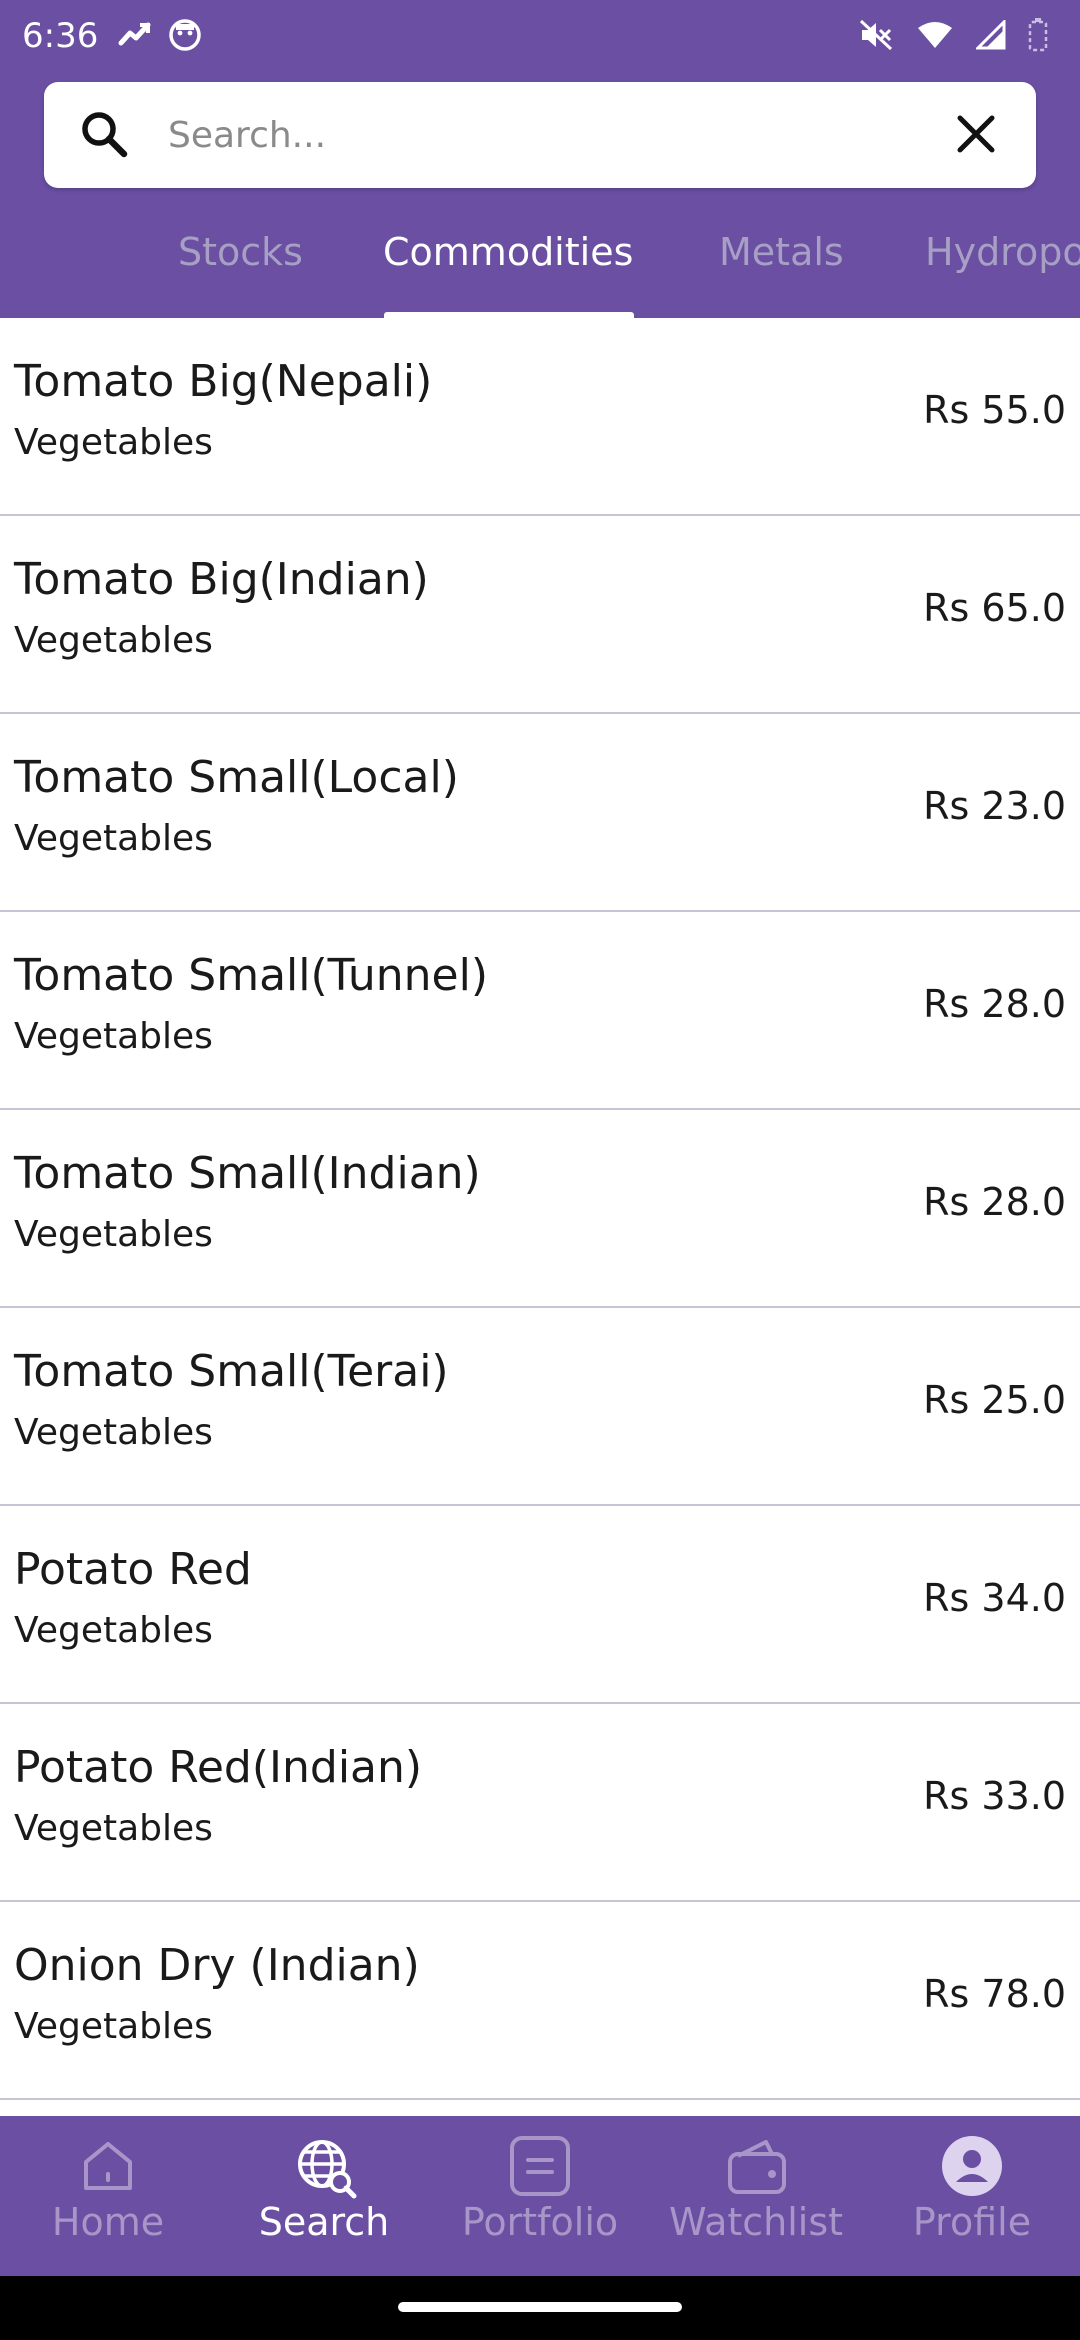  What do you see at coordinates (540, 1407) in the screenshot?
I see `list-item: Tomato Small(Terai) Vegetables Rs 25.0` at bounding box center [540, 1407].